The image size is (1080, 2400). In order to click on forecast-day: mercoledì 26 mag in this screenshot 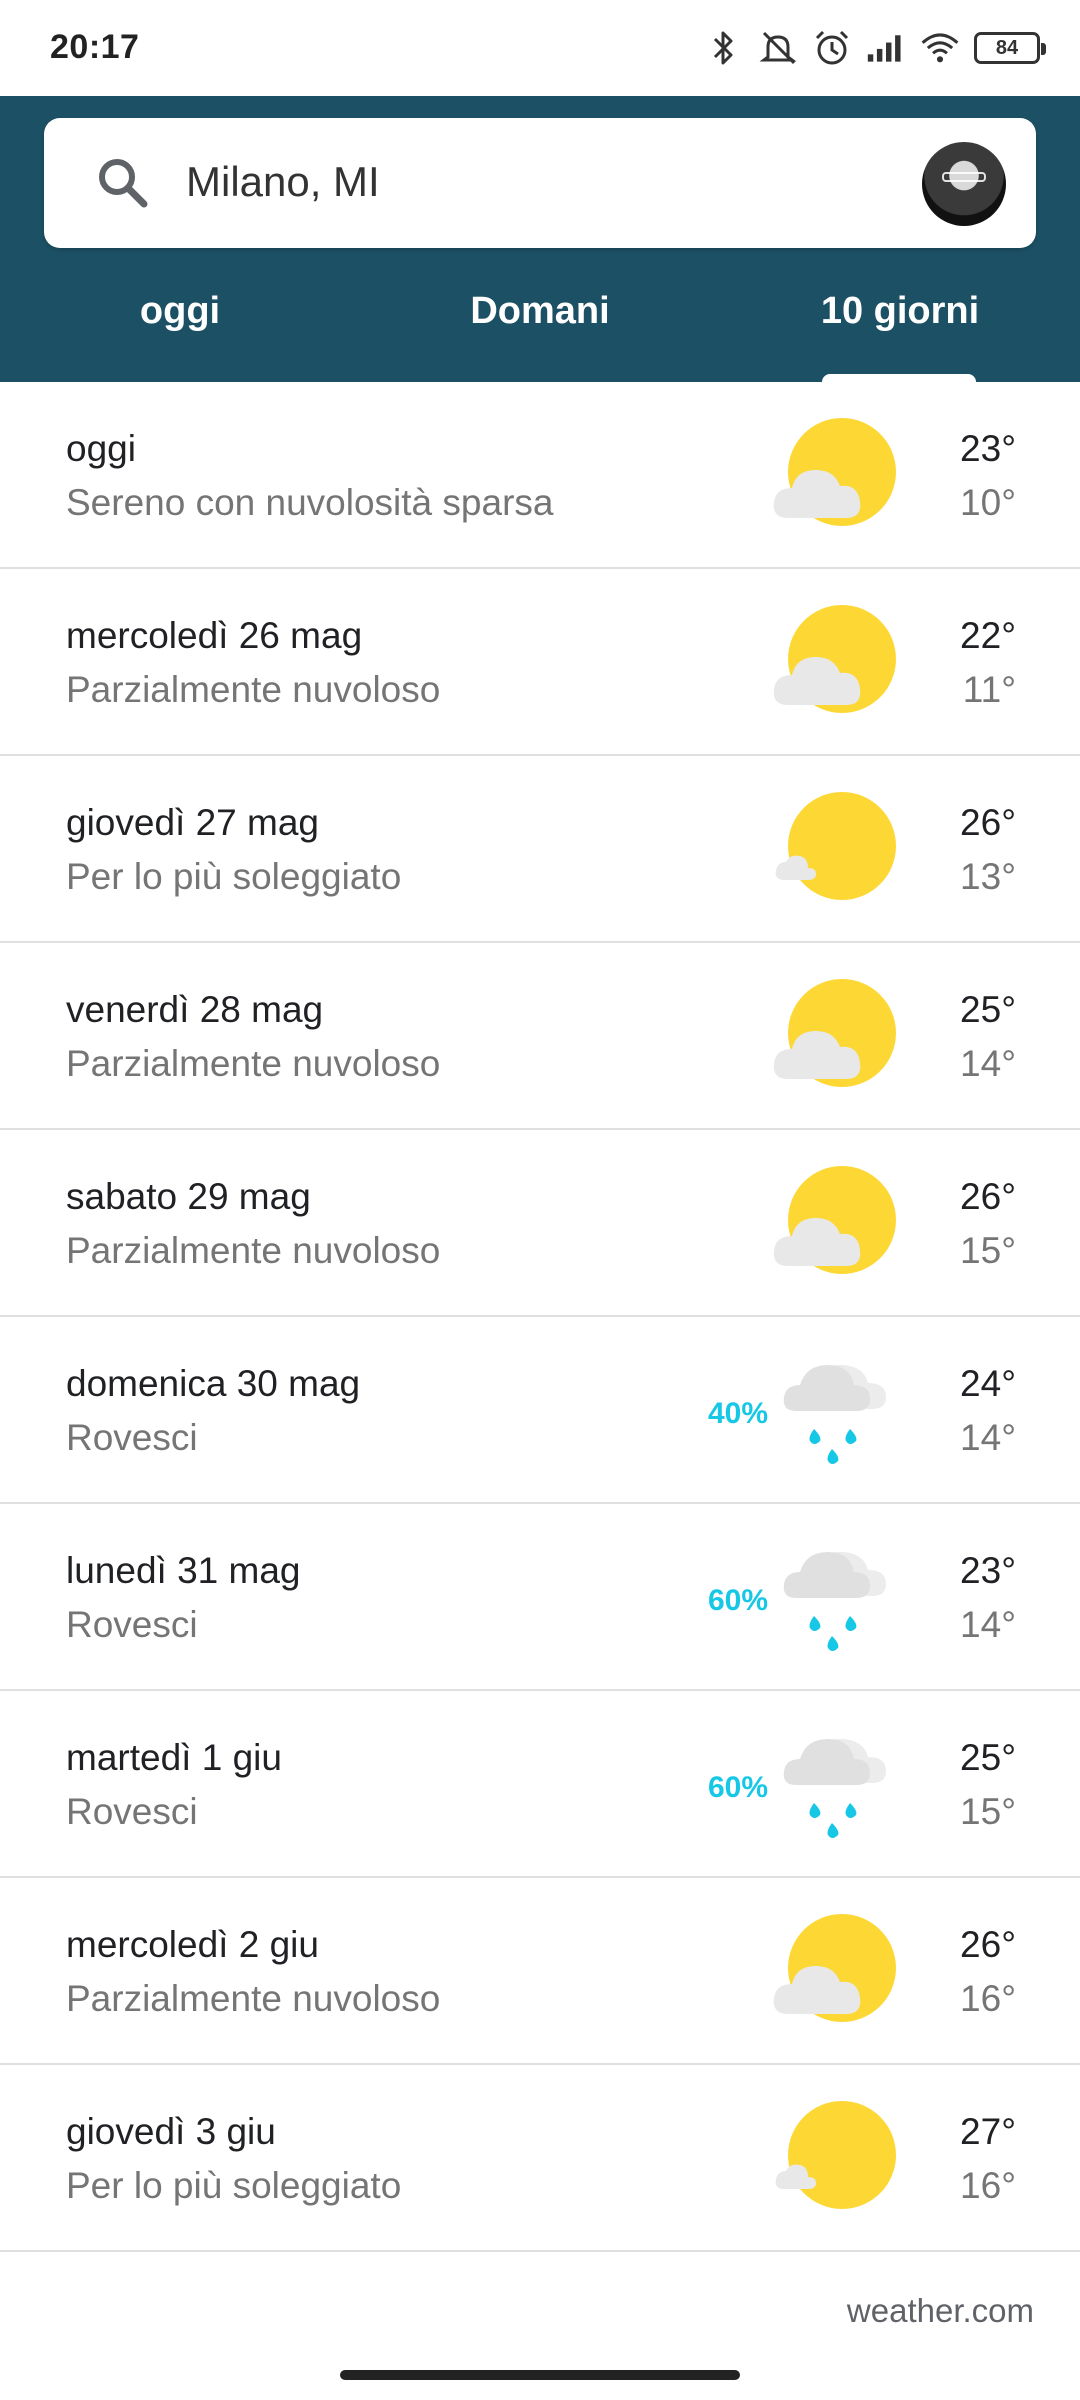, I will do `click(214, 635)`.